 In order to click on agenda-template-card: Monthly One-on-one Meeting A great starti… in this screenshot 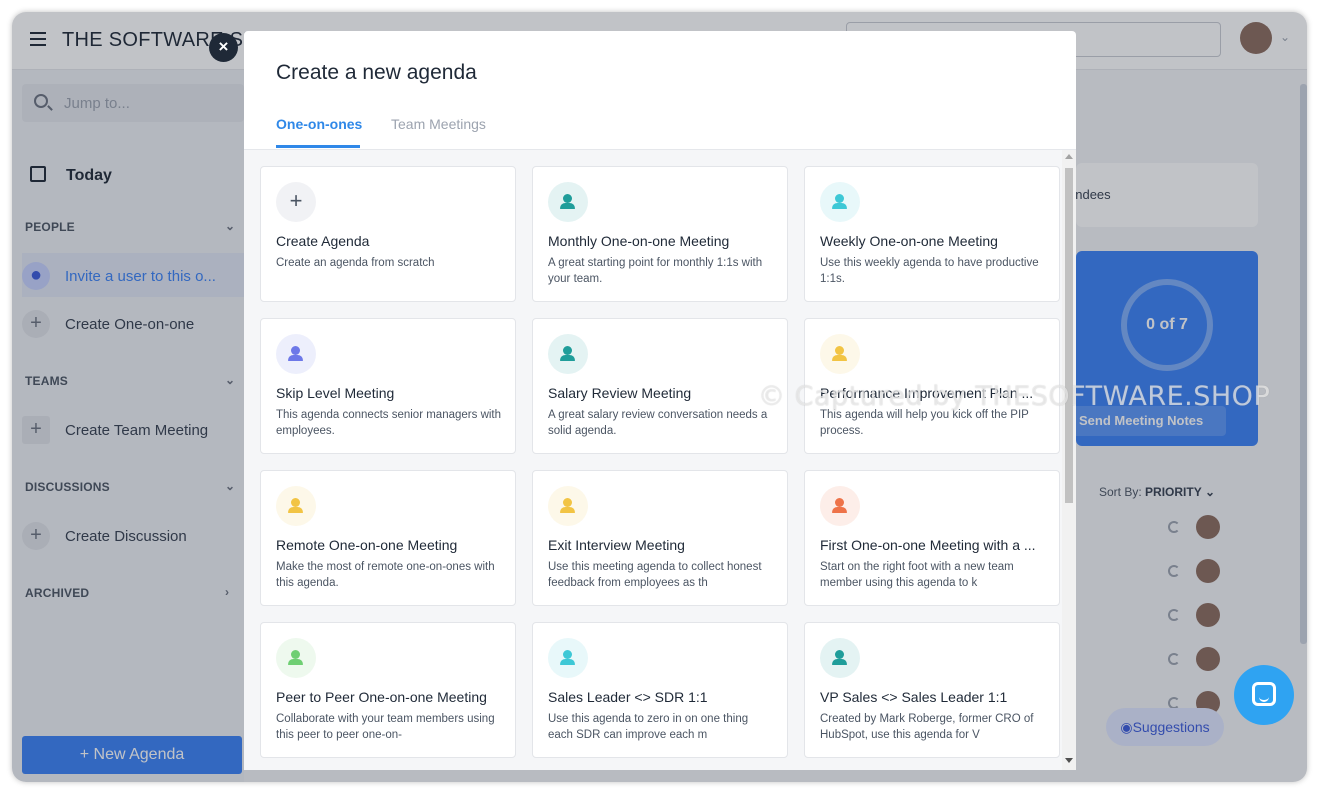, I will do `click(660, 234)`.